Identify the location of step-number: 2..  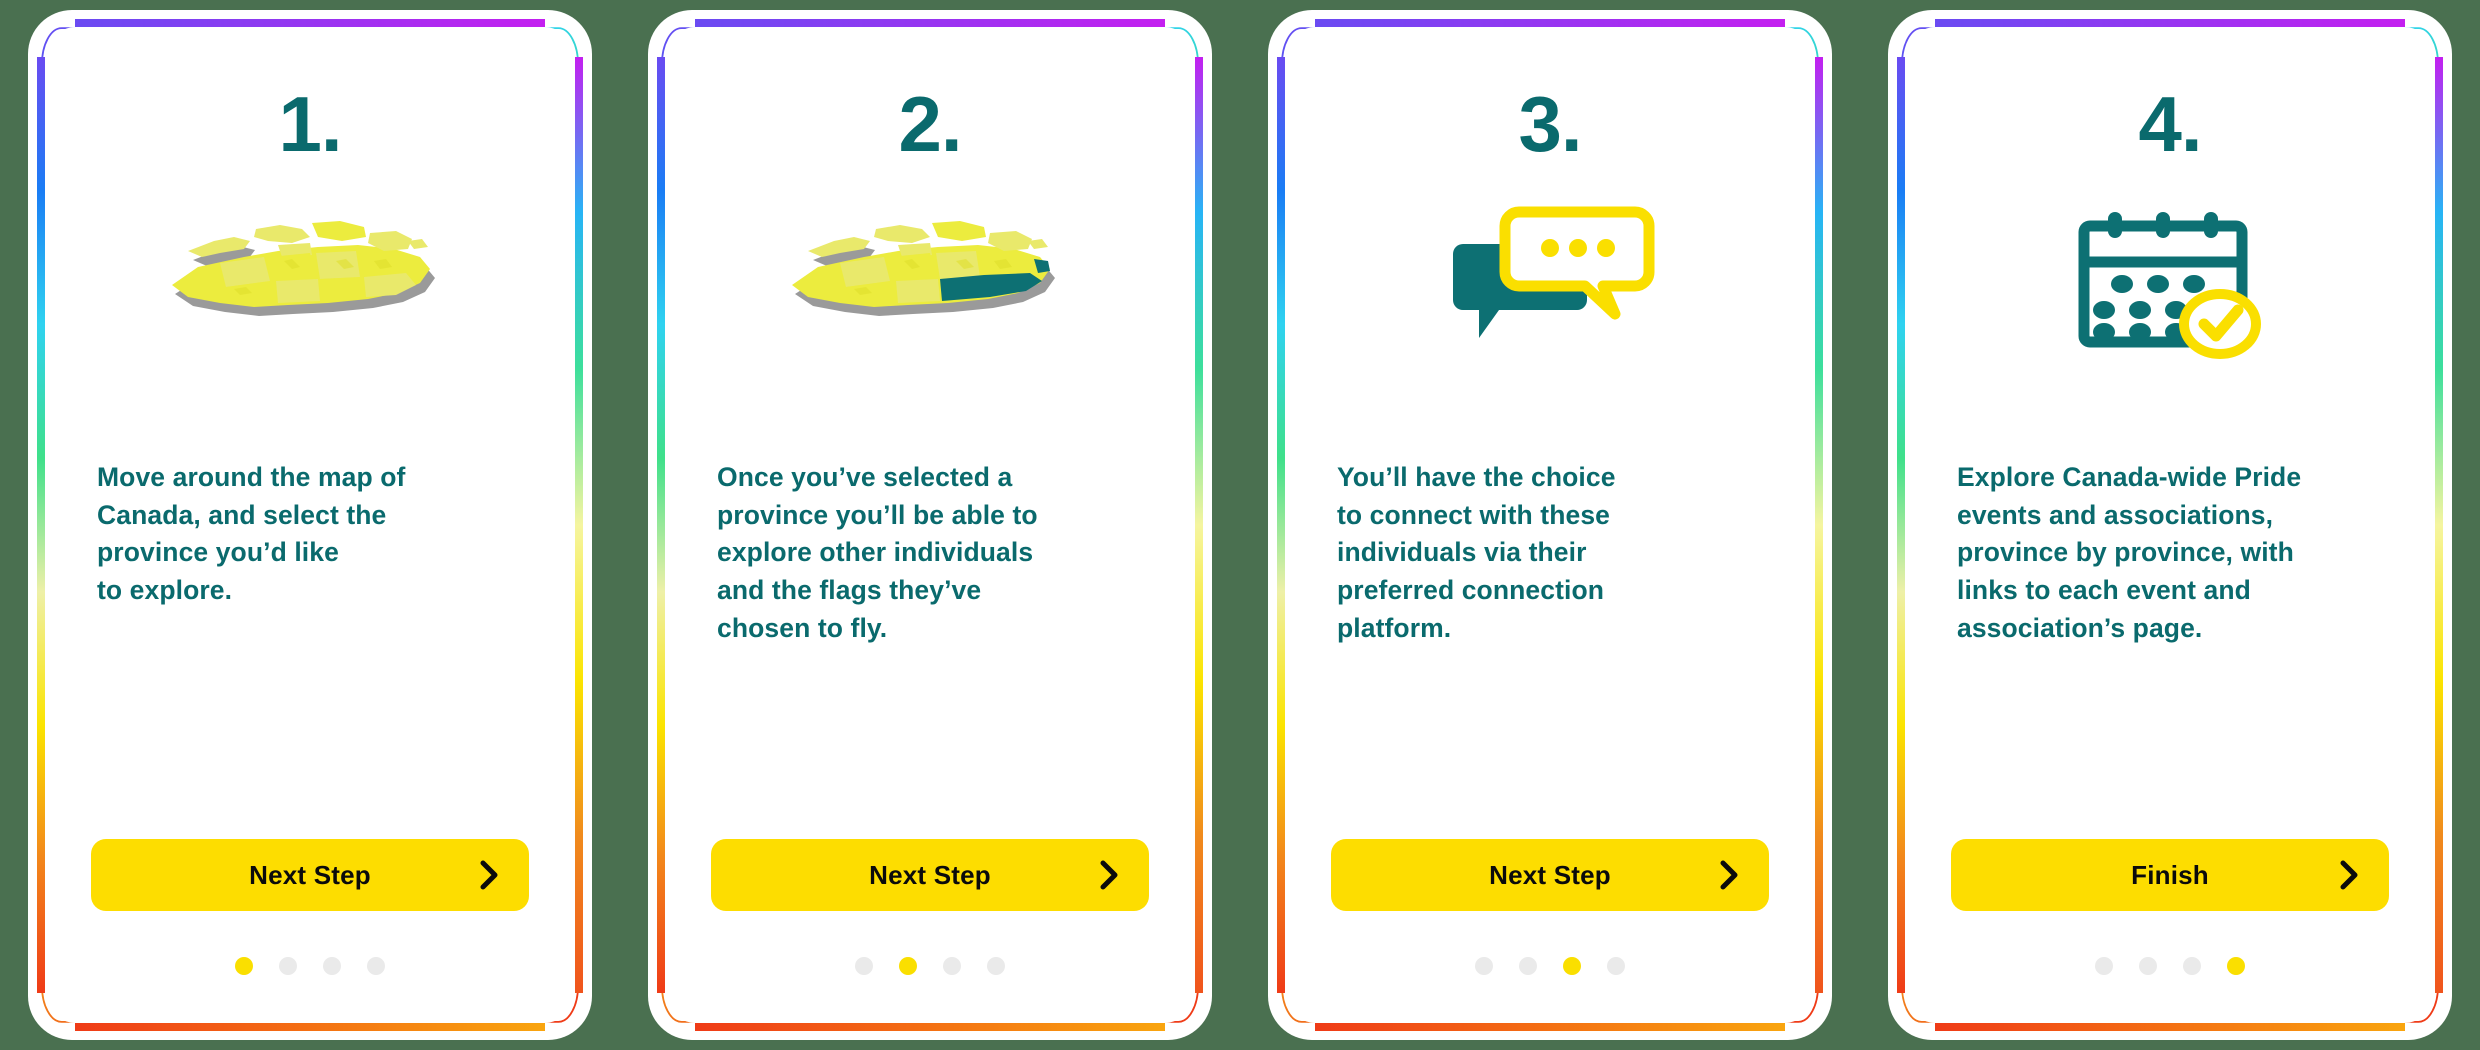
(930, 124).